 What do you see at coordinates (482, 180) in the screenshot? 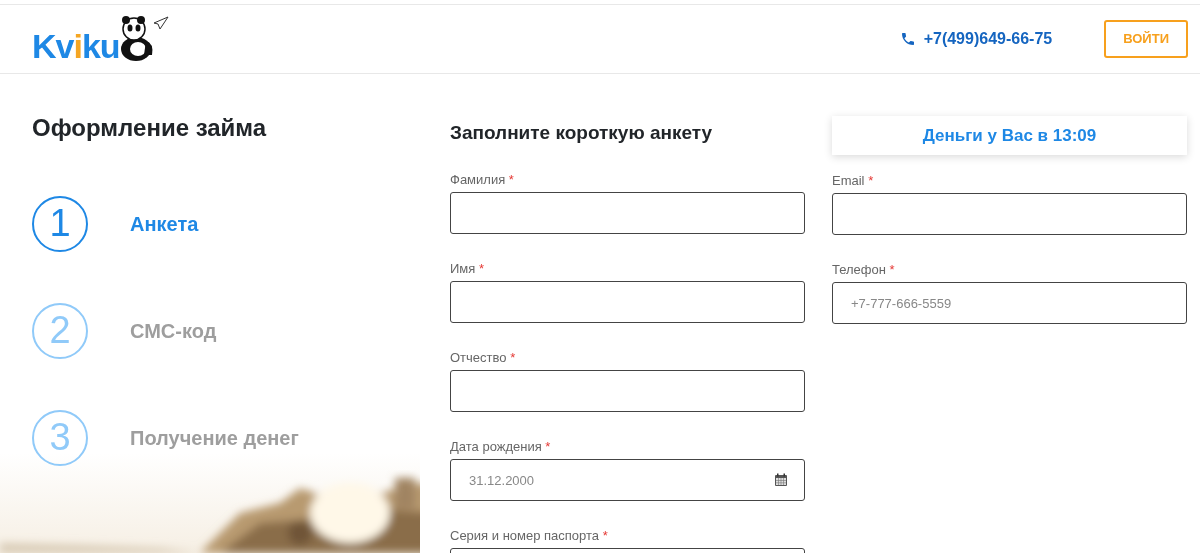
I see `field-label: Фамилия *` at bounding box center [482, 180].